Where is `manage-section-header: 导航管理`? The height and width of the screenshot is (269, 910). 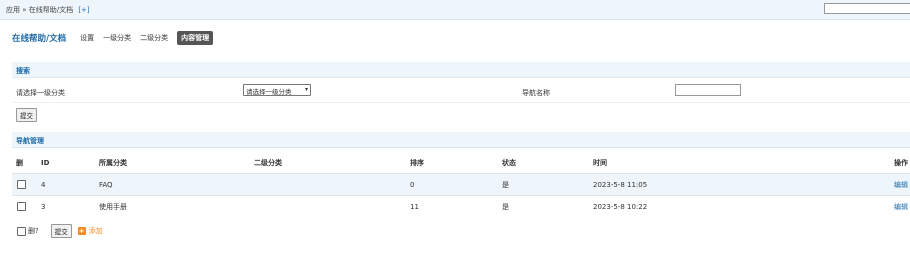 manage-section-header: 导航管理 is located at coordinates (461, 140).